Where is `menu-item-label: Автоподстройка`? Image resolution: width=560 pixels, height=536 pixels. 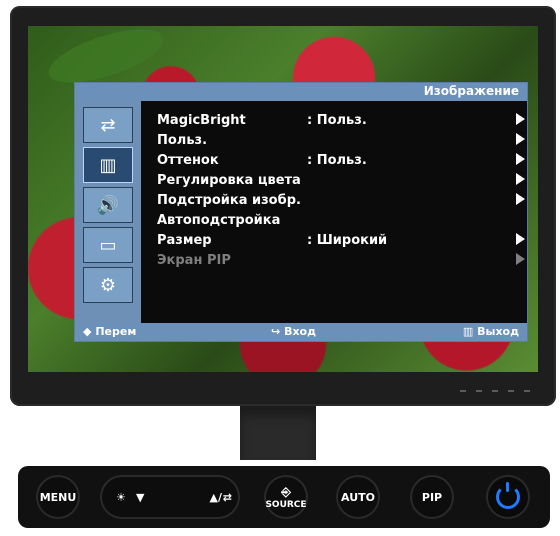
menu-item-label: Автоподстройка is located at coordinates (219, 220).